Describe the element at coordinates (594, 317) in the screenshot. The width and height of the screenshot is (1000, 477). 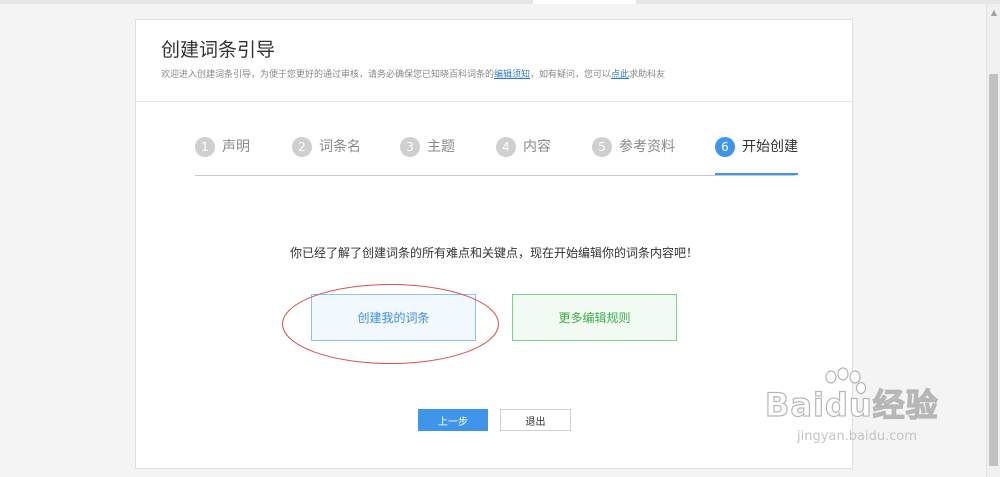
I see `more-rules-button: 更多编辑规则` at that location.